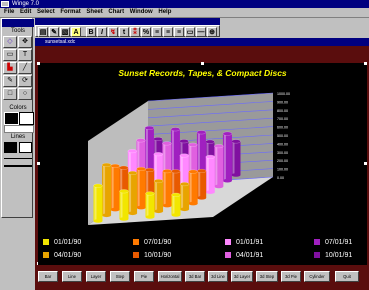 The height and width of the screenshot is (290, 369). What do you see at coordinates (146, 32) in the screenshot?
I see `percent-icon: %` at bounding box center [146, 32].